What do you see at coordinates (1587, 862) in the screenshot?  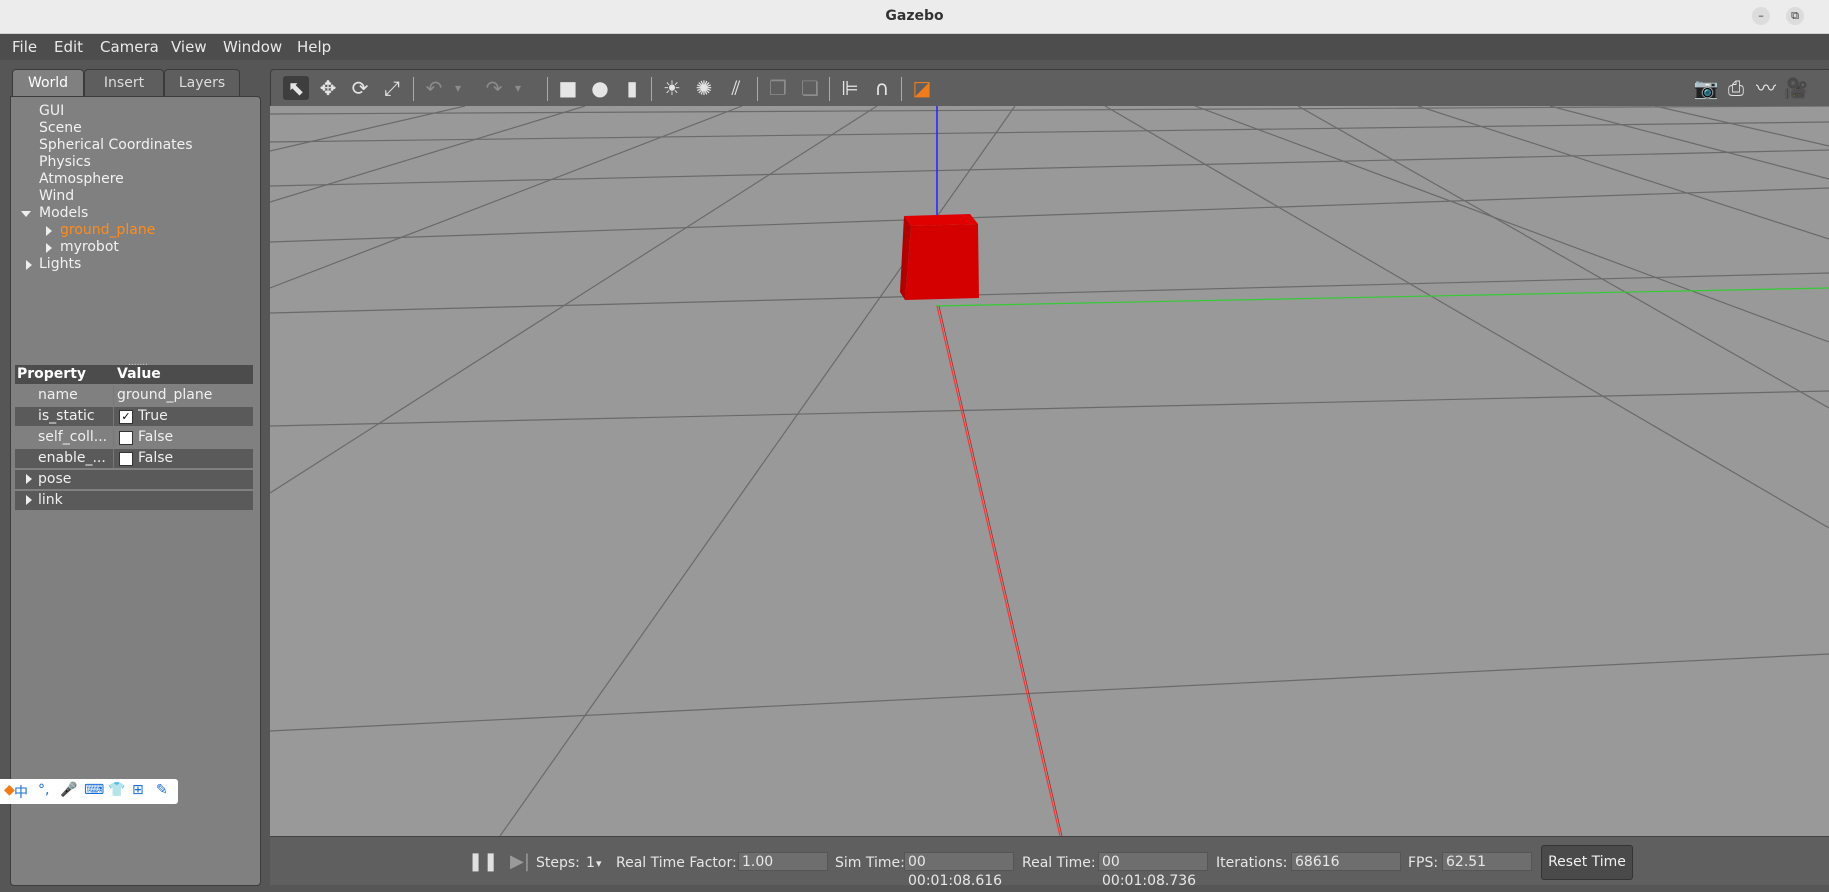 I see `reset-time-button: Reset Time` at bounding box center [1587, 862].